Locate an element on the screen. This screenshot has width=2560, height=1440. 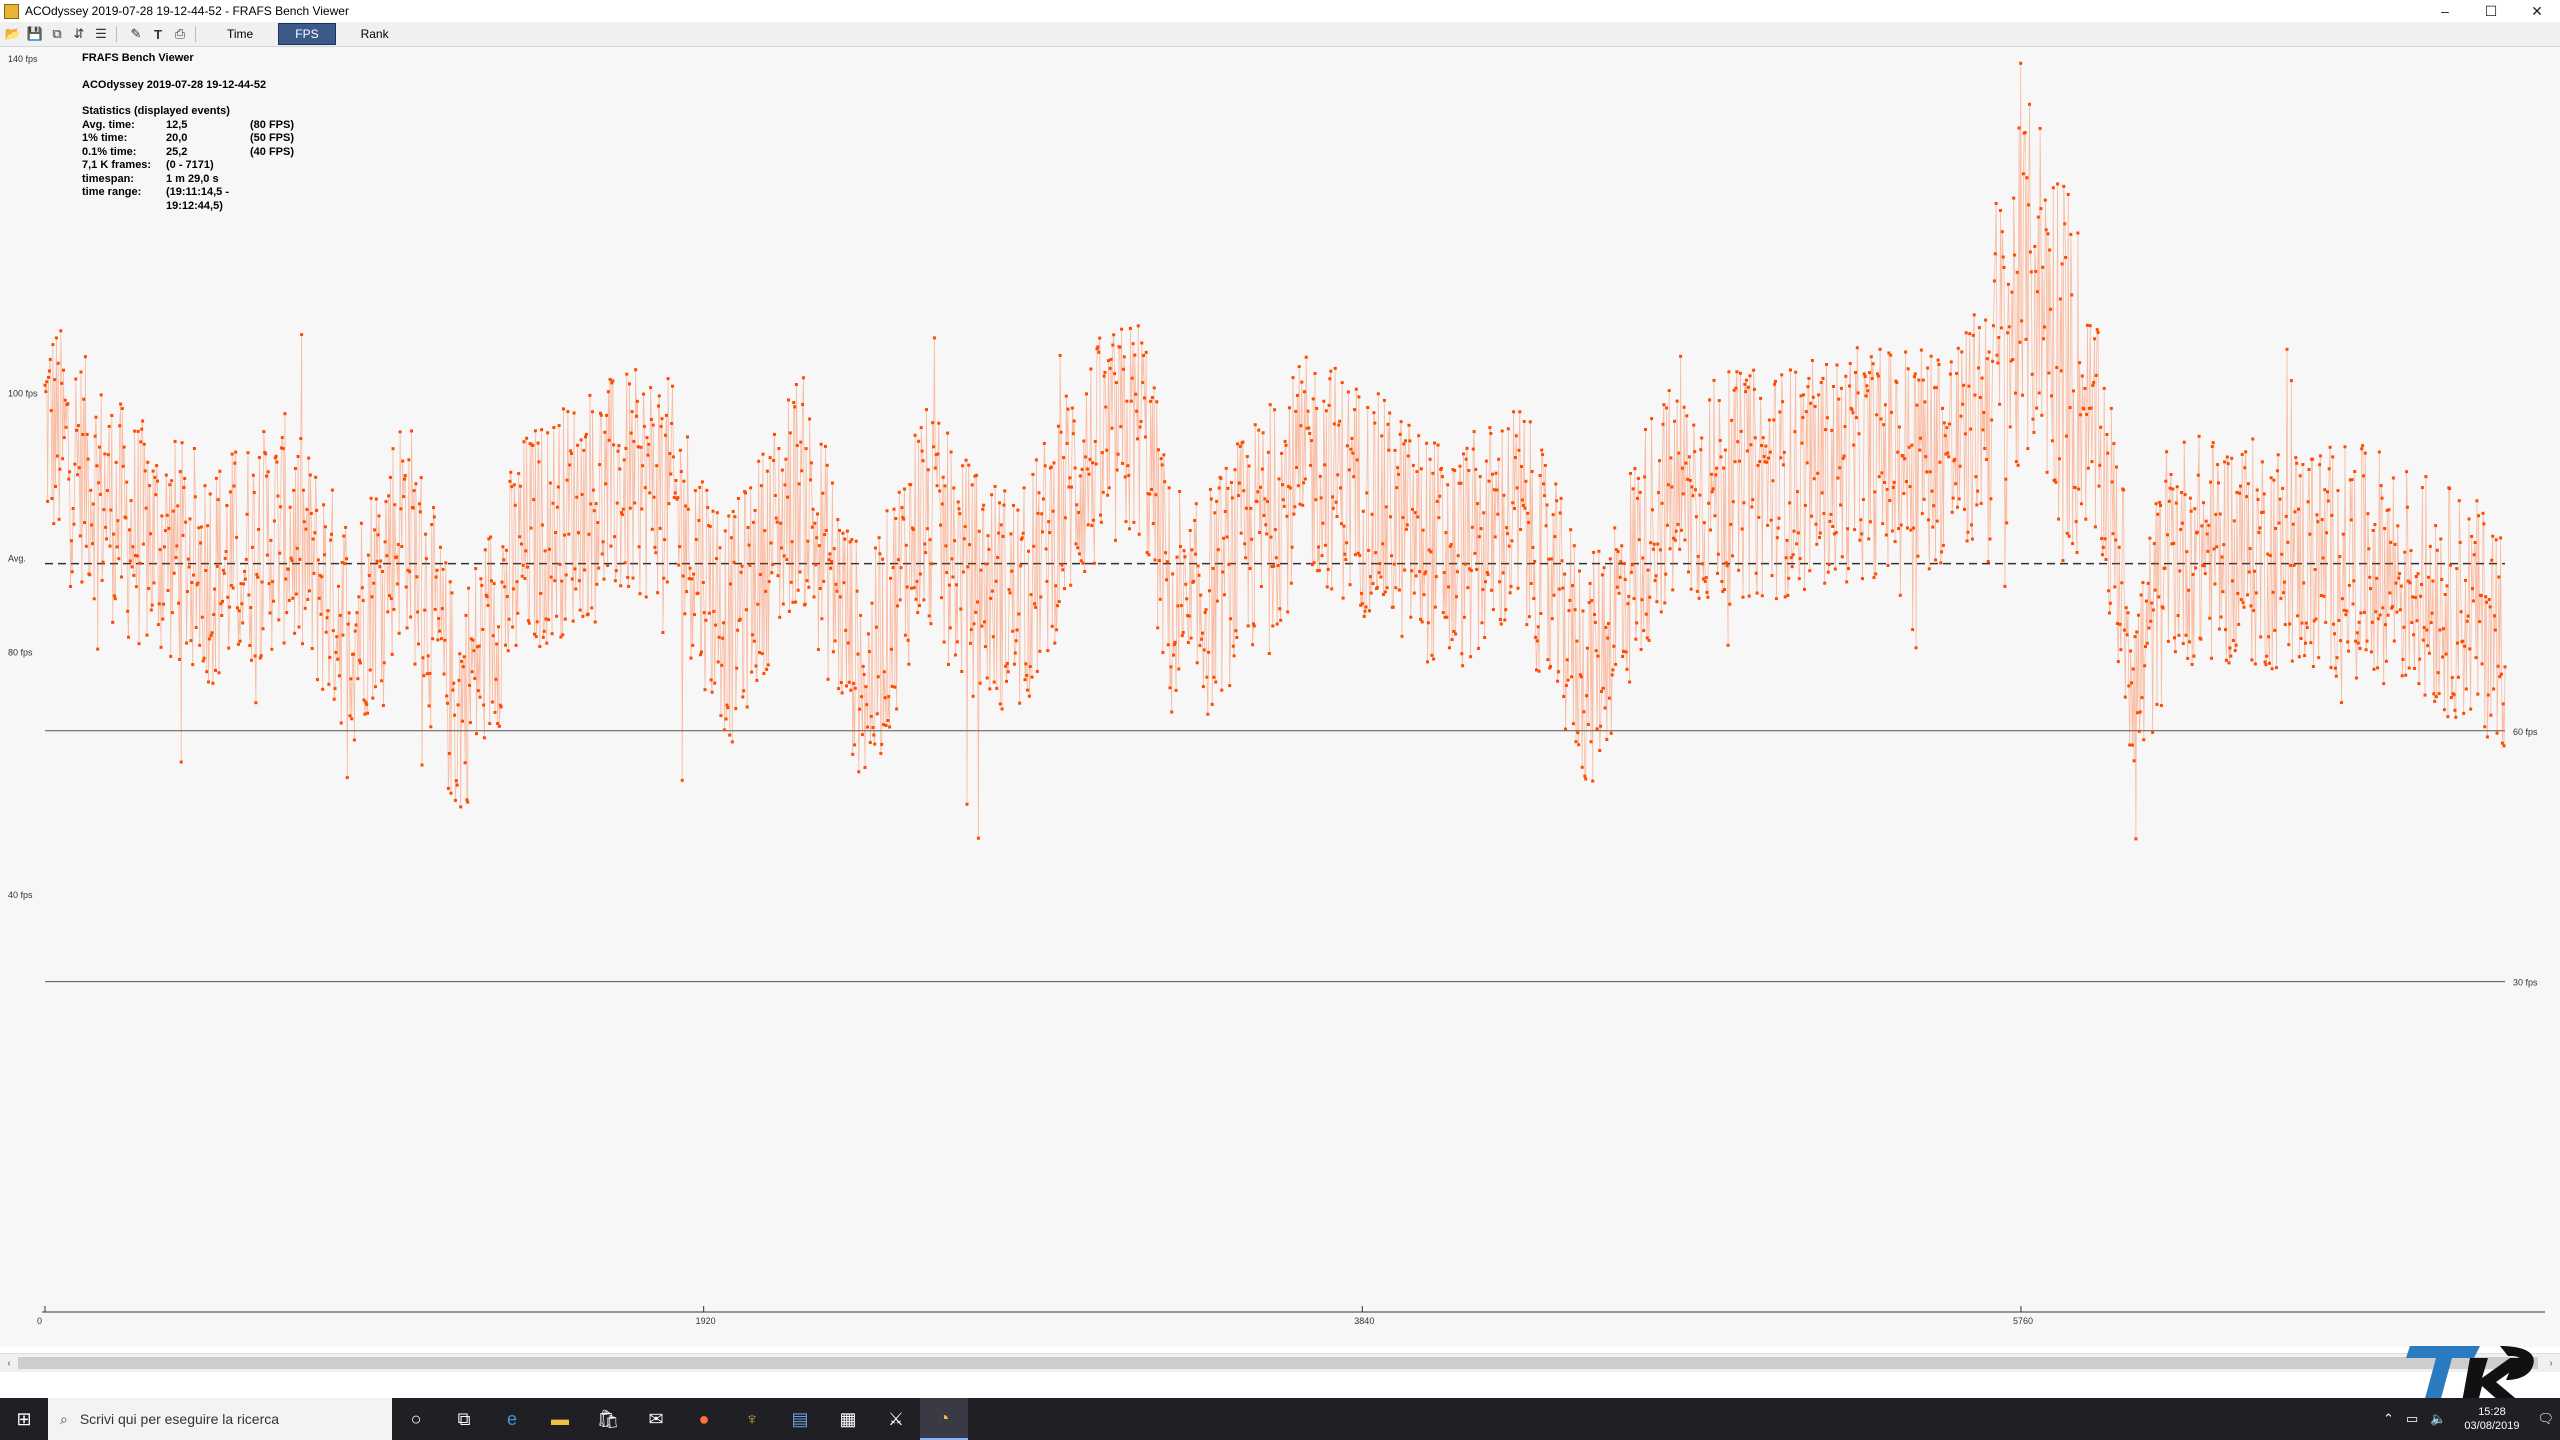
notepad-icon: ▤ is located at coordinates (800, 1419).